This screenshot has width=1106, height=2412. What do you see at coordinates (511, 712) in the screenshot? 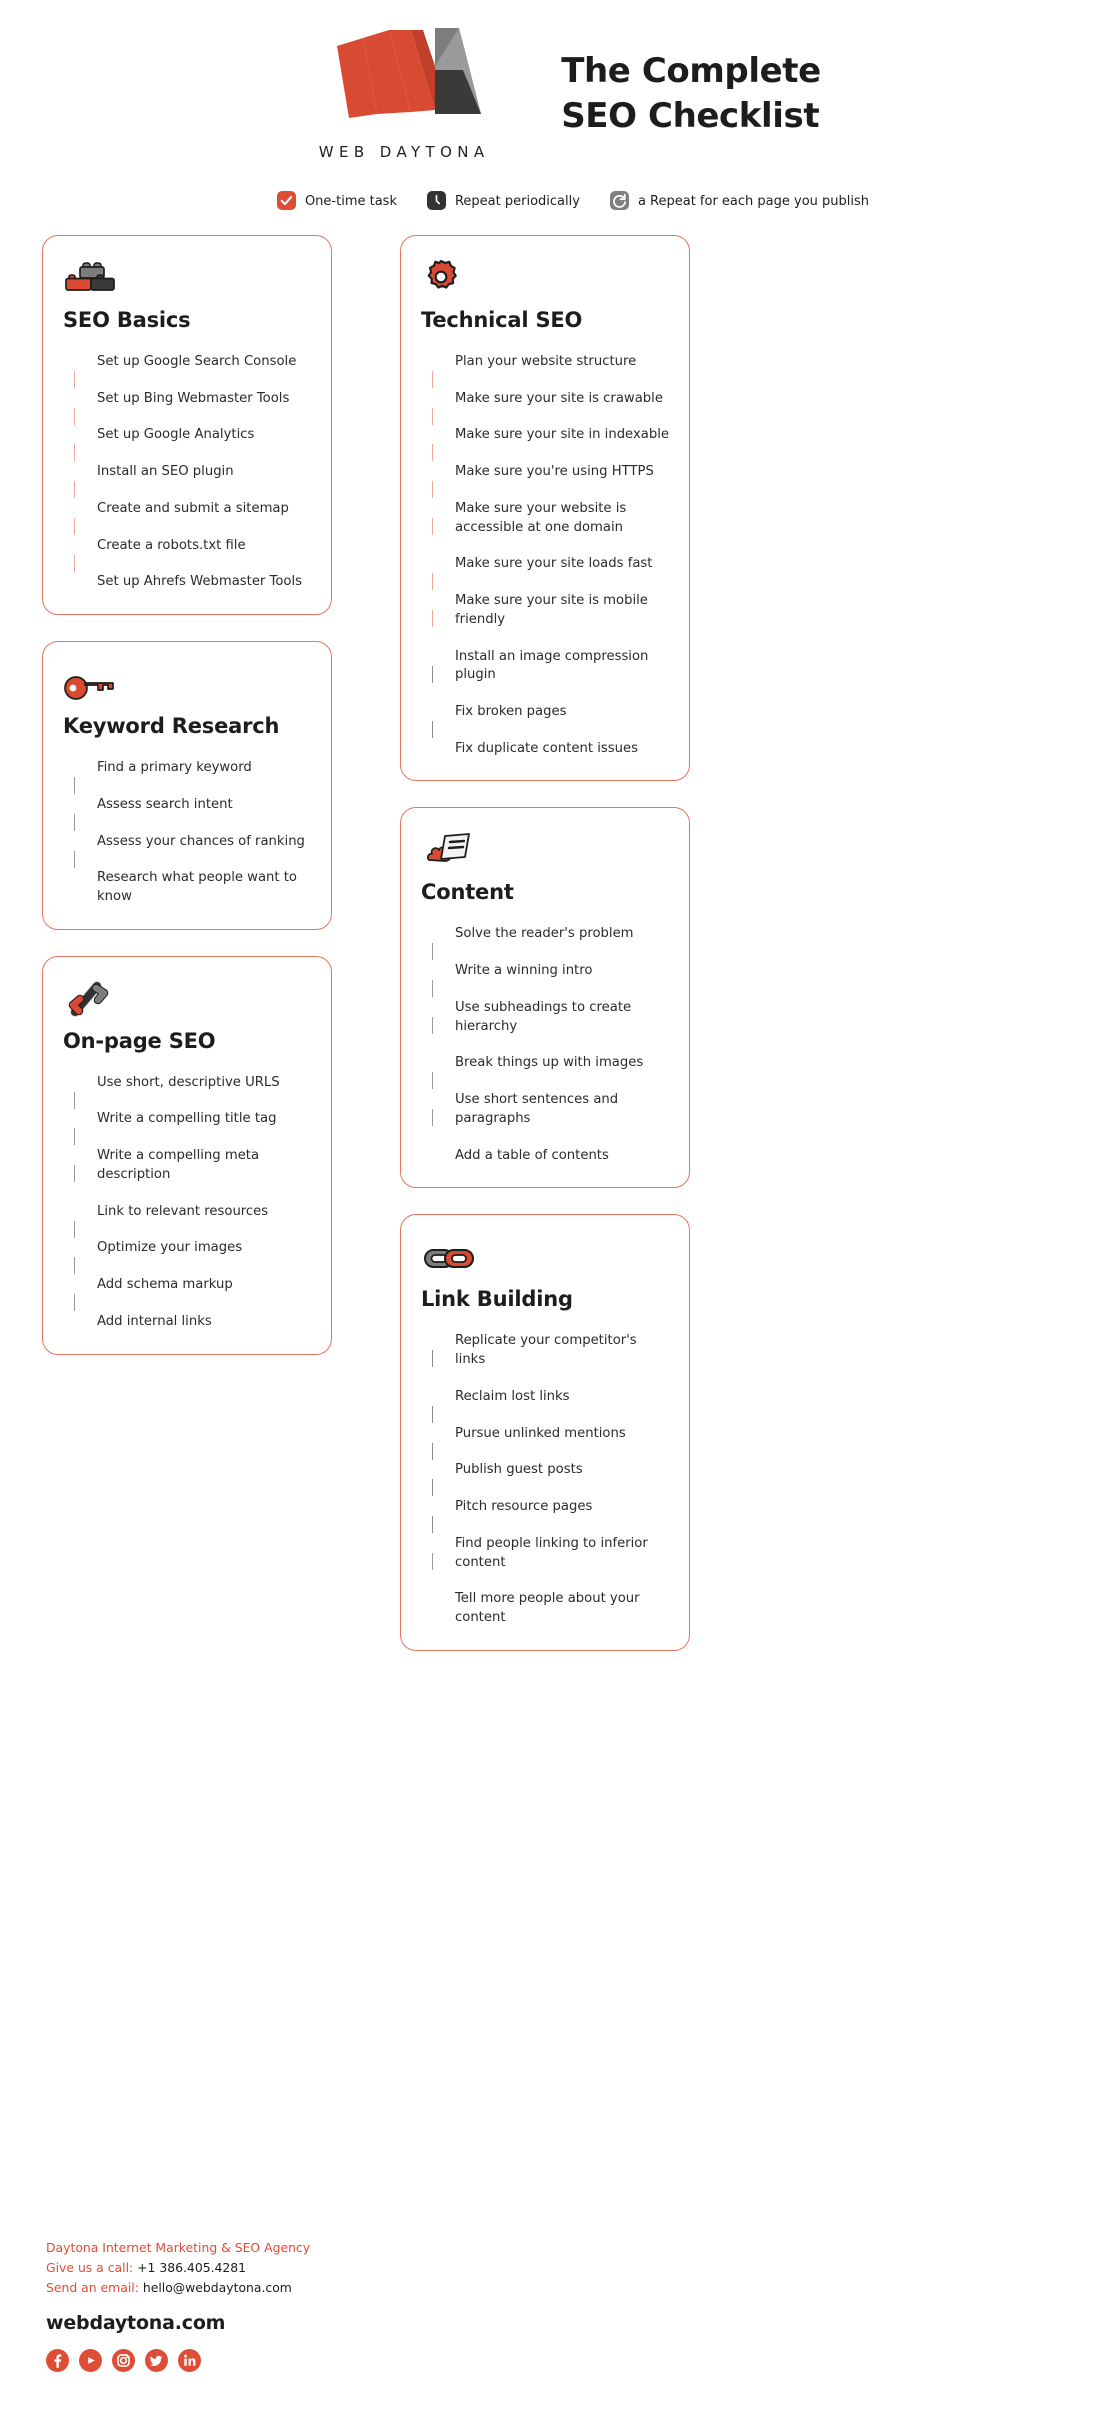
I see `list-item-label: Fix broken pages` at bounding box center [511, 712].